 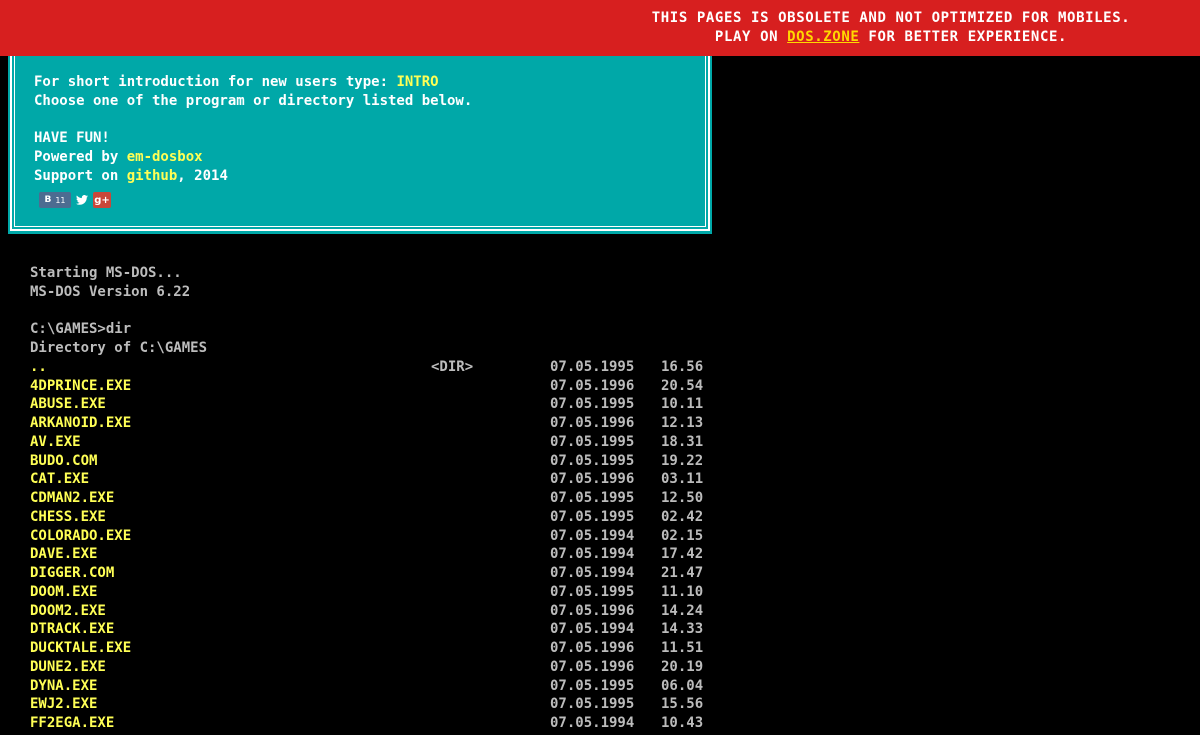 What do you see at coordinates (63, 592) in the screenshot?
I see `file-name-link: DOOM.EXE` at bounding box center [63, 592].